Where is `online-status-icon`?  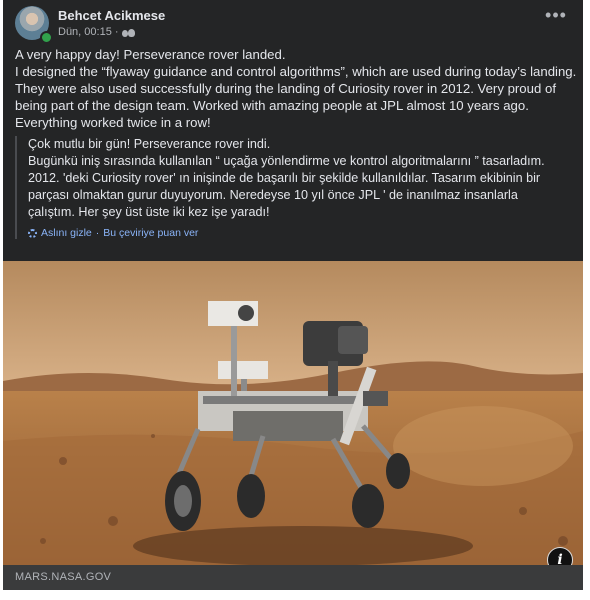 online-status-icon is located at coordinates (46, 37).